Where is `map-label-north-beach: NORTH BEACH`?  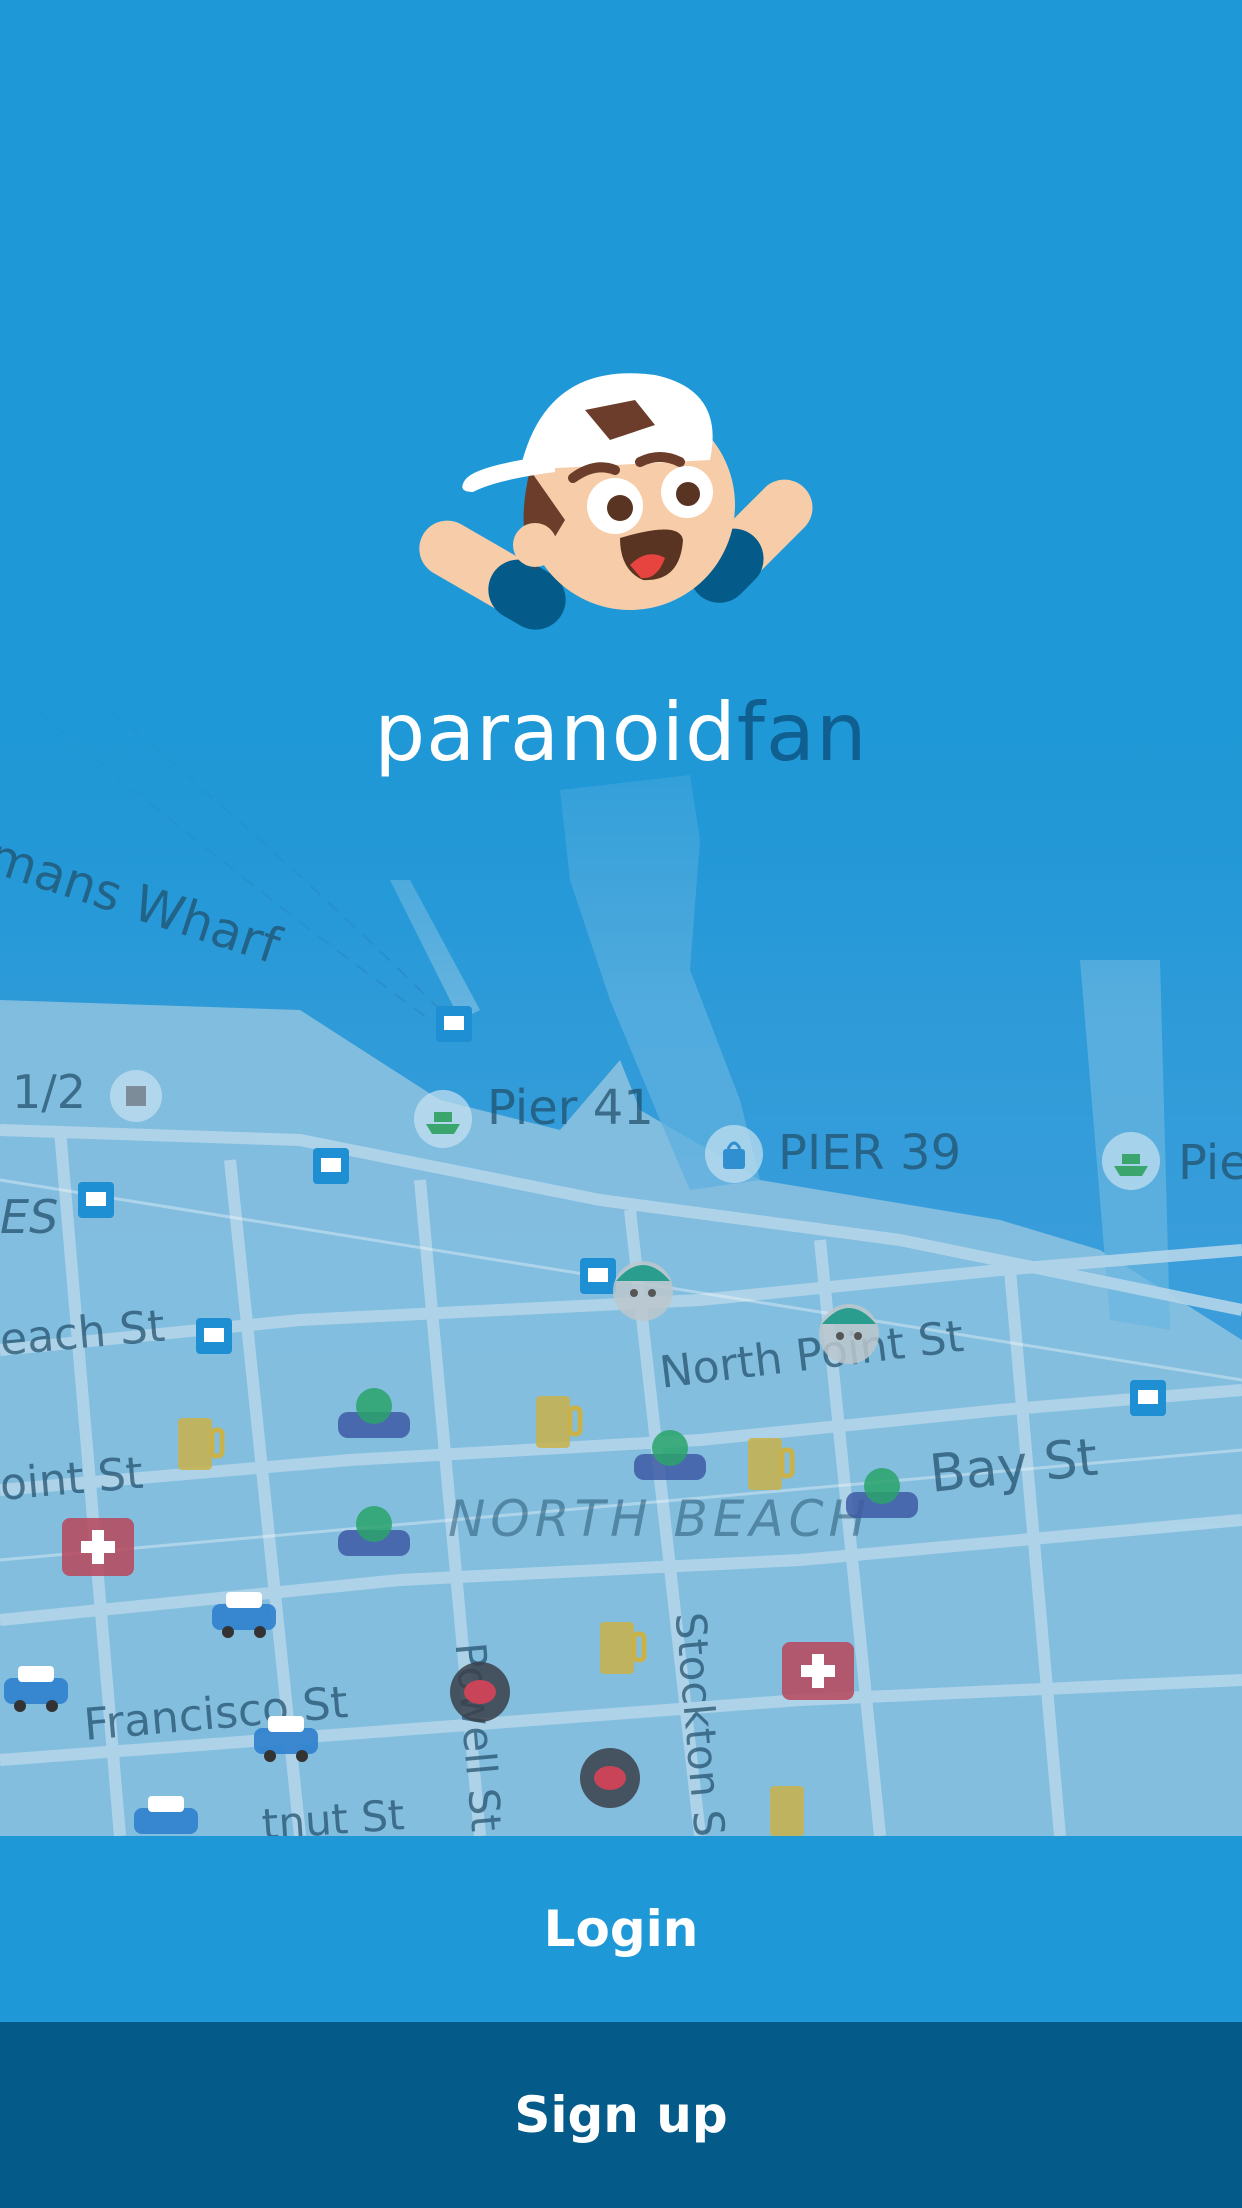 map-label-north-beach: NORTH BEACH is located at coordinates (660, 1519).